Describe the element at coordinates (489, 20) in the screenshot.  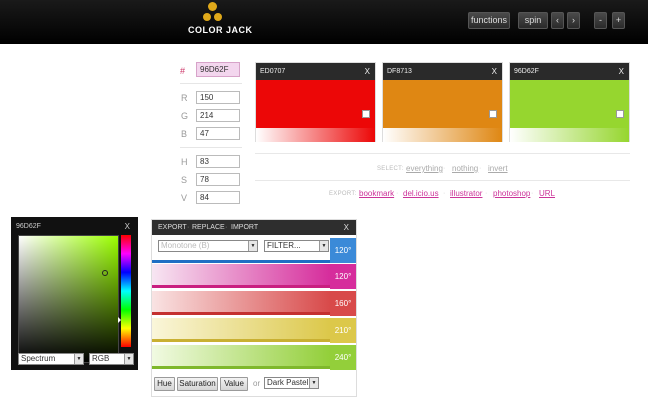
I see `functions-button: functions` at that location.